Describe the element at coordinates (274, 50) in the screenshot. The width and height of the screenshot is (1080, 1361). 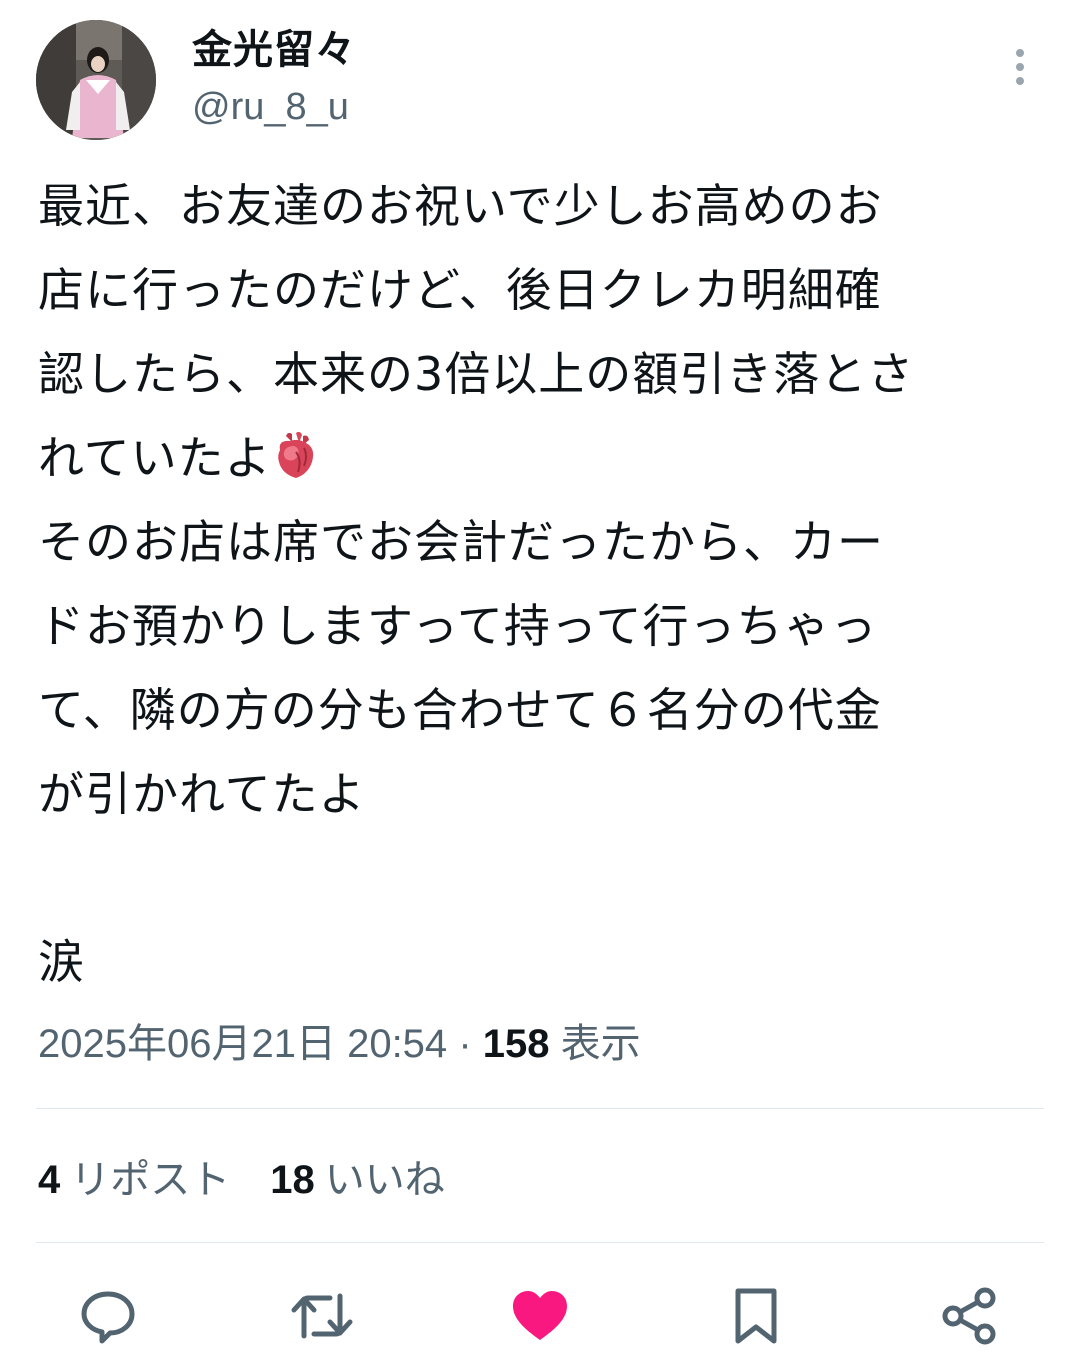
I see `display-name: 金光留々` at that location.